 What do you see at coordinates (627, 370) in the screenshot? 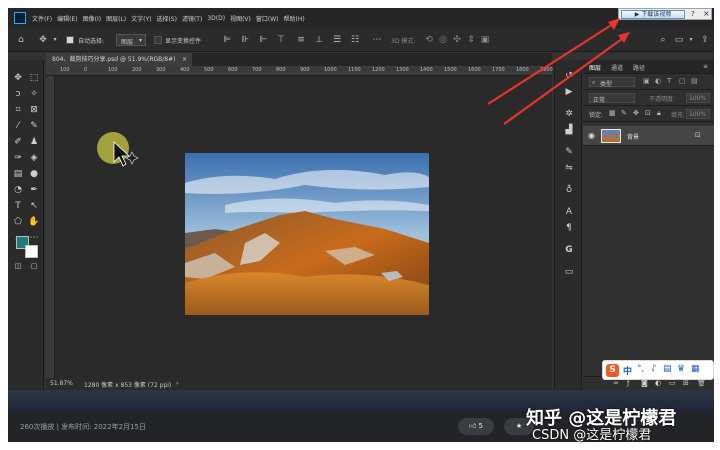
I see `ime-language-toggle: 中` at bounding box center [627, 370].